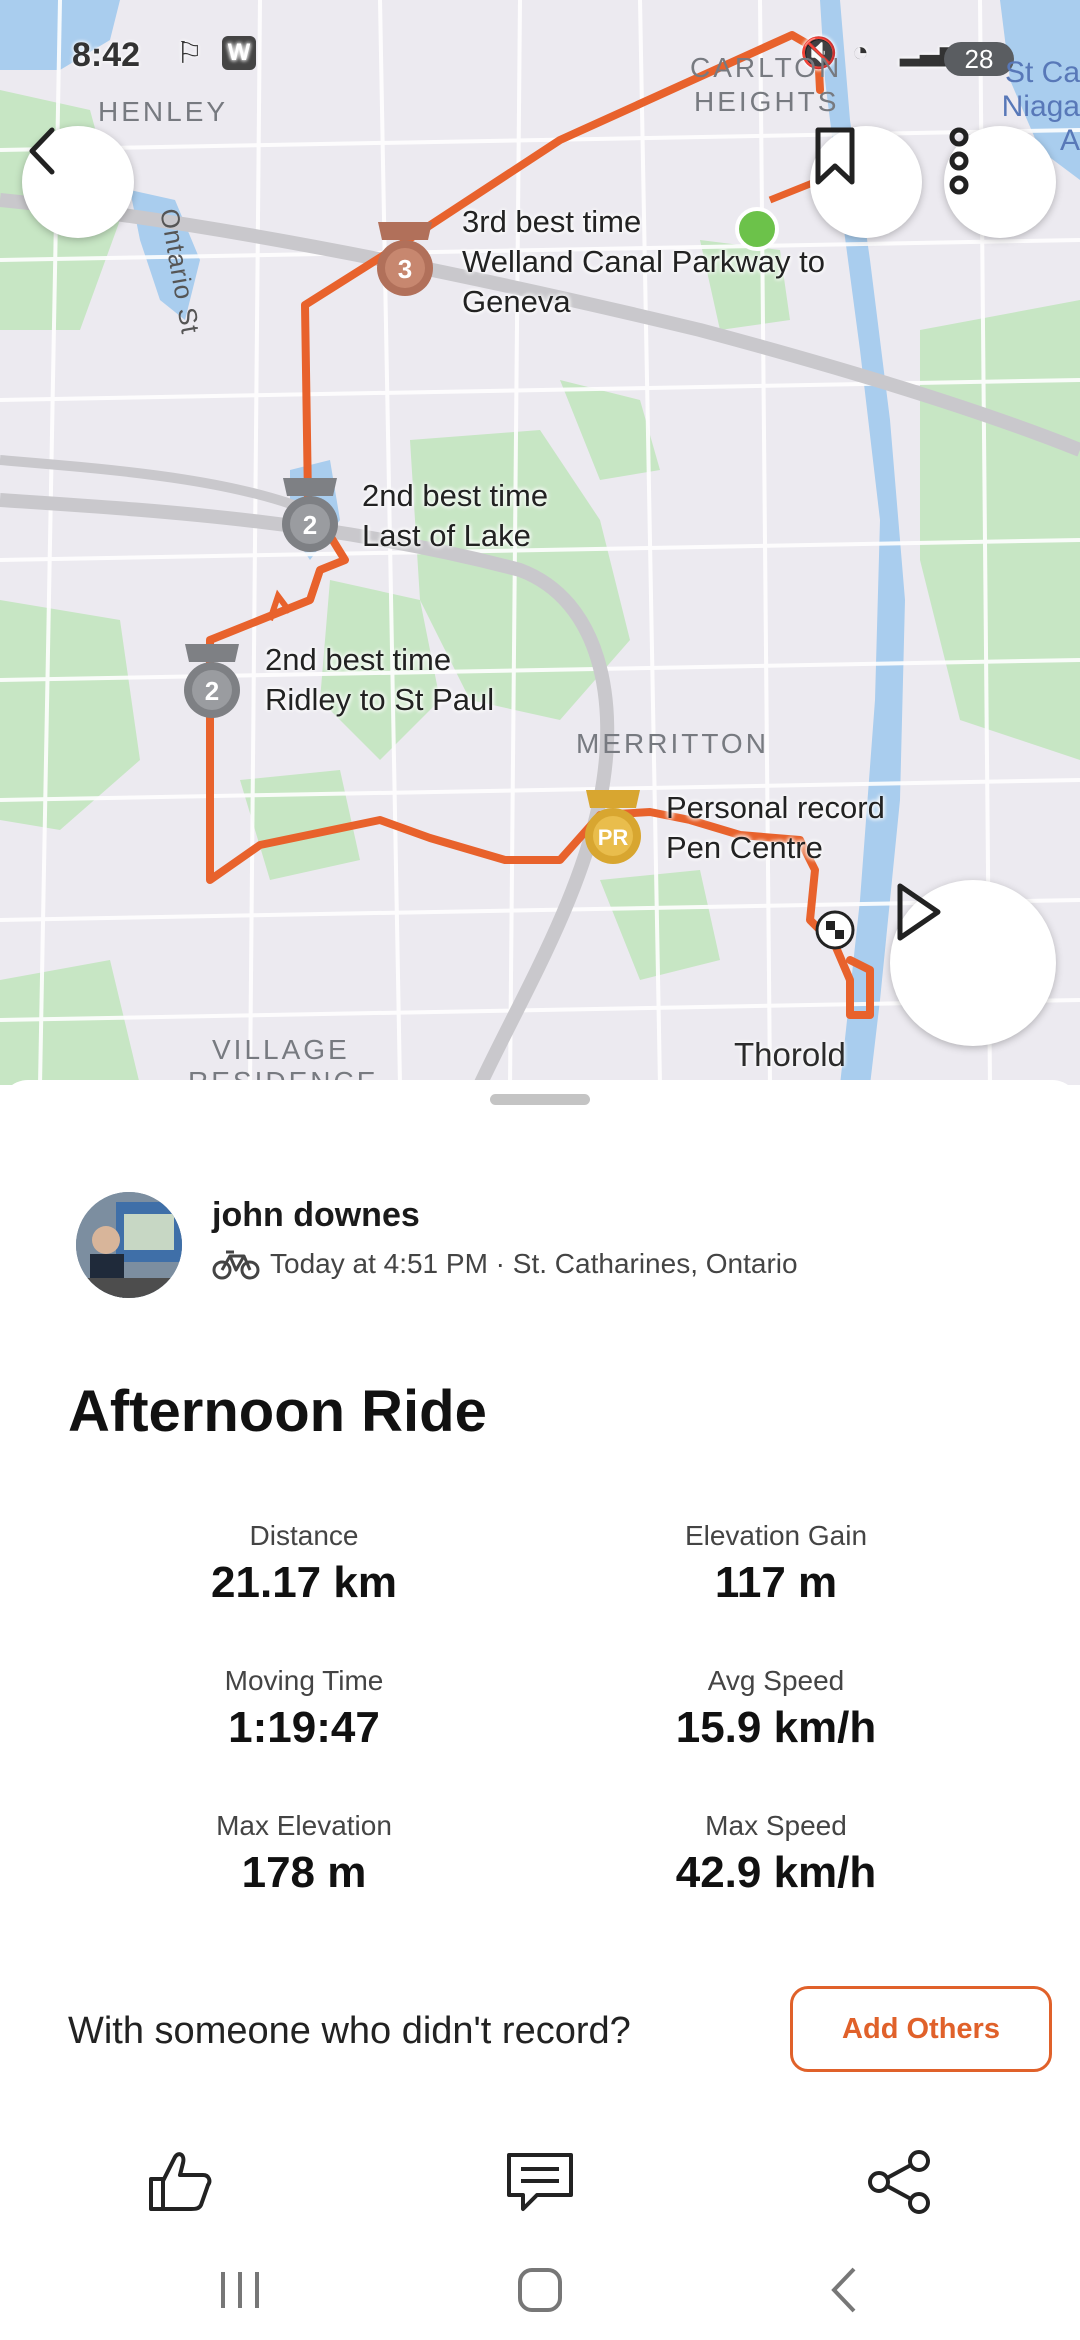 This screenshot has width=1080, height=2340. I want to click on system-back-button, so click(844, 2290).